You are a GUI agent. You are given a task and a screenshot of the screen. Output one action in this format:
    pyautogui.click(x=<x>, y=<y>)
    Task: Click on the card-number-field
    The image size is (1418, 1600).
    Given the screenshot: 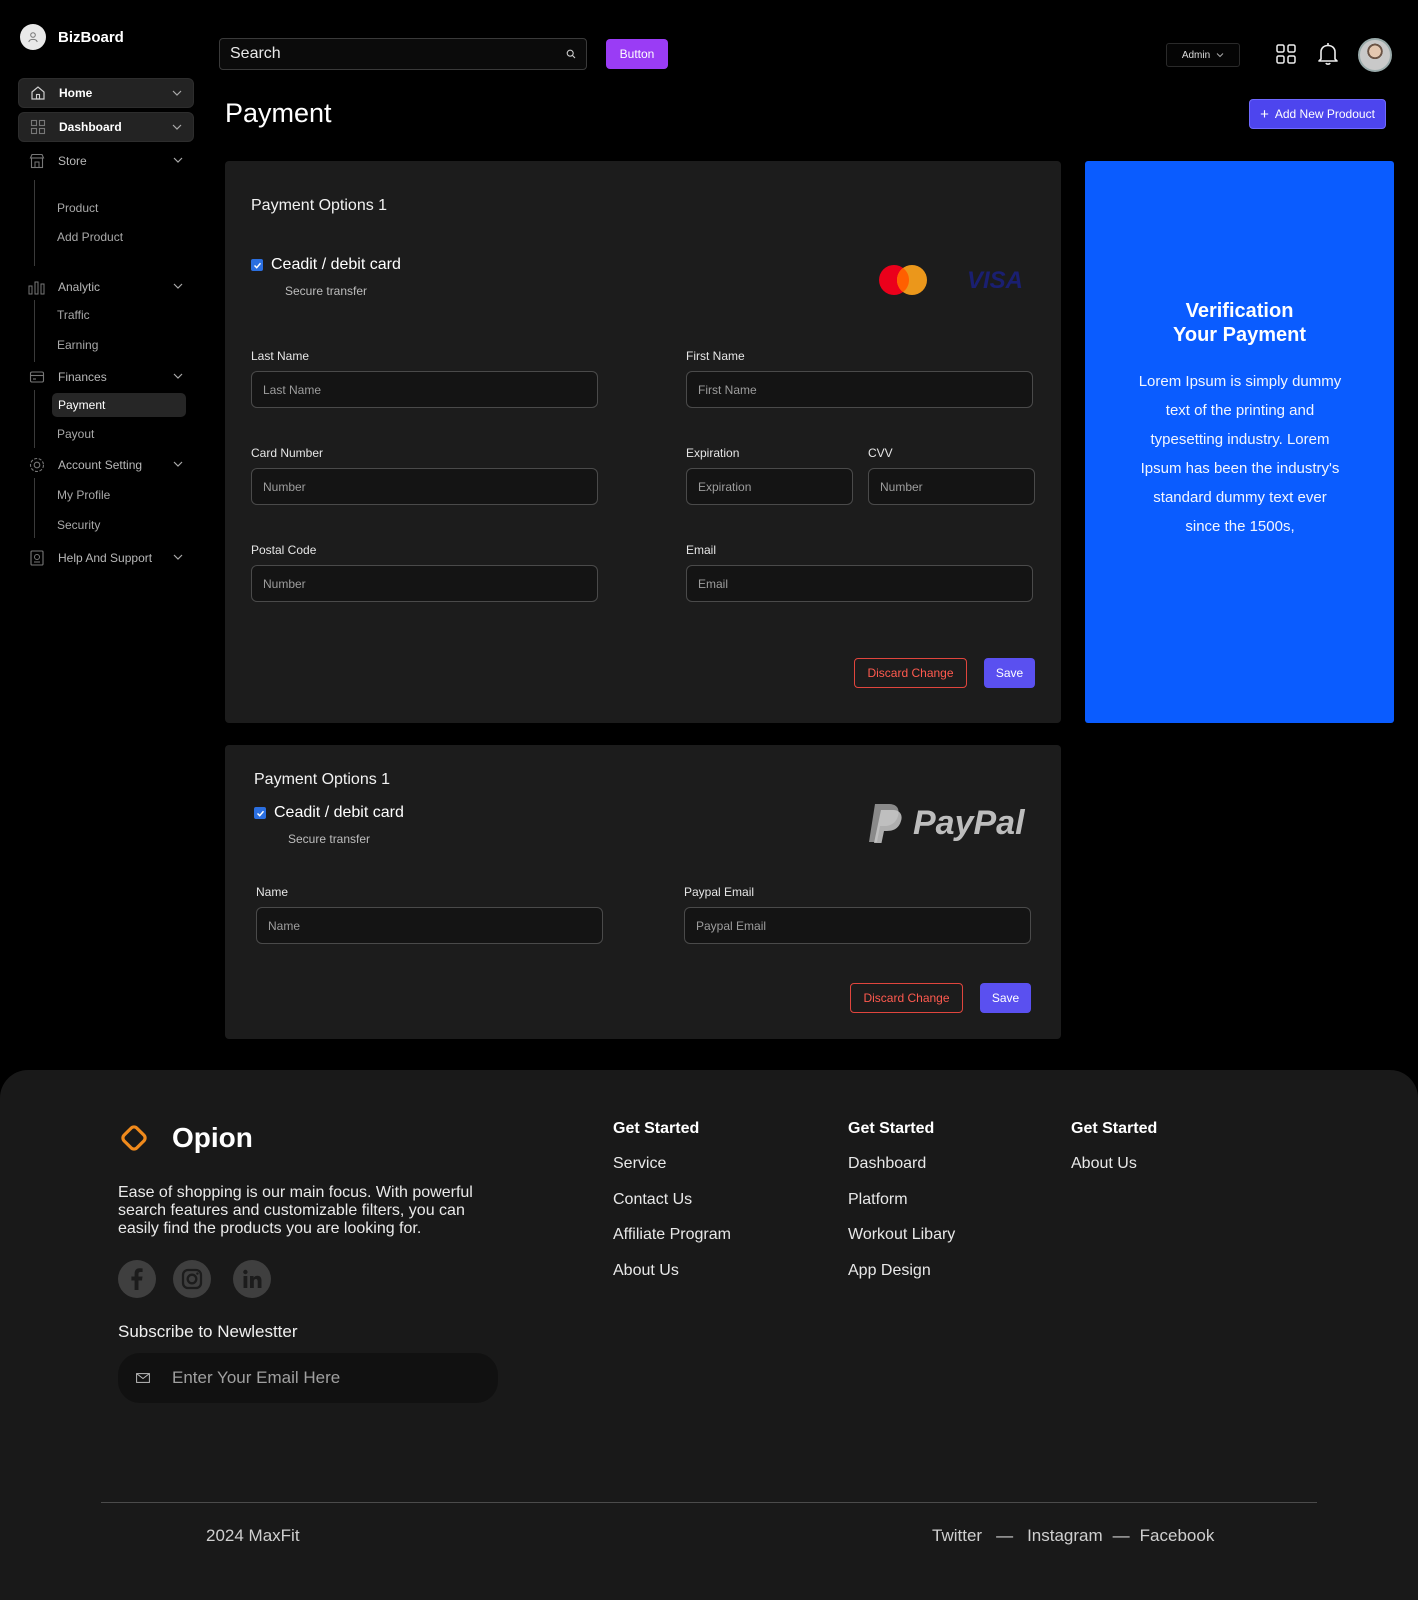 What is the action you would take?
    pyautogui.click(x=424, y=486)
    